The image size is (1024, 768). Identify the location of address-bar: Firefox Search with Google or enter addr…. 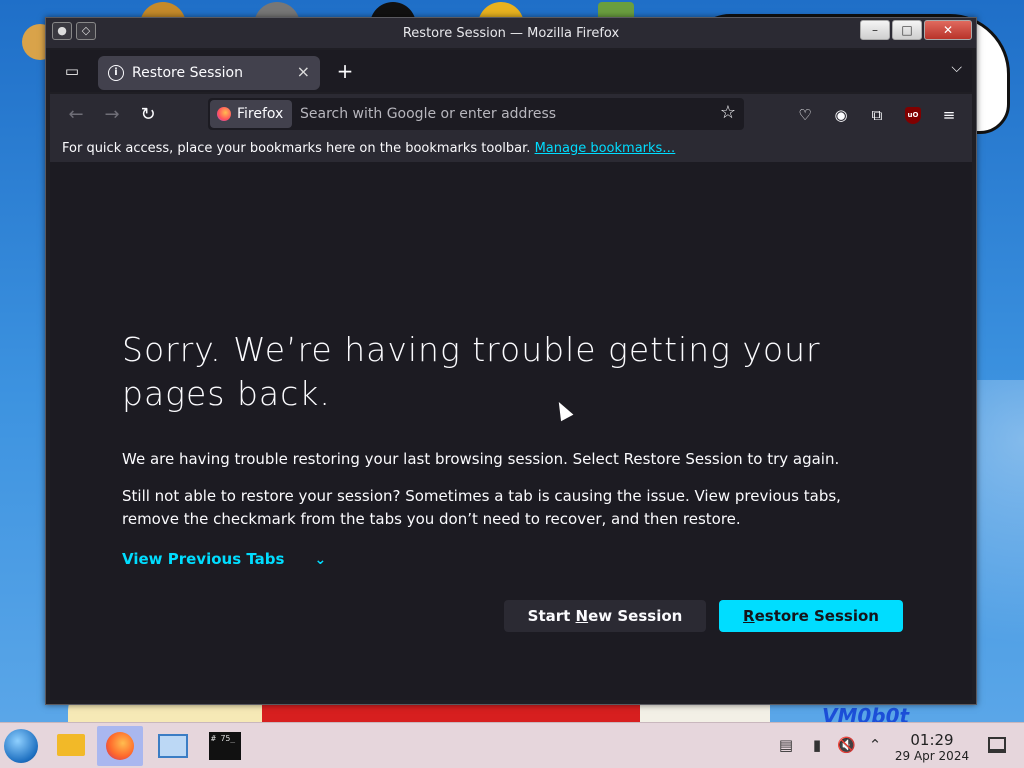
(476, 114).